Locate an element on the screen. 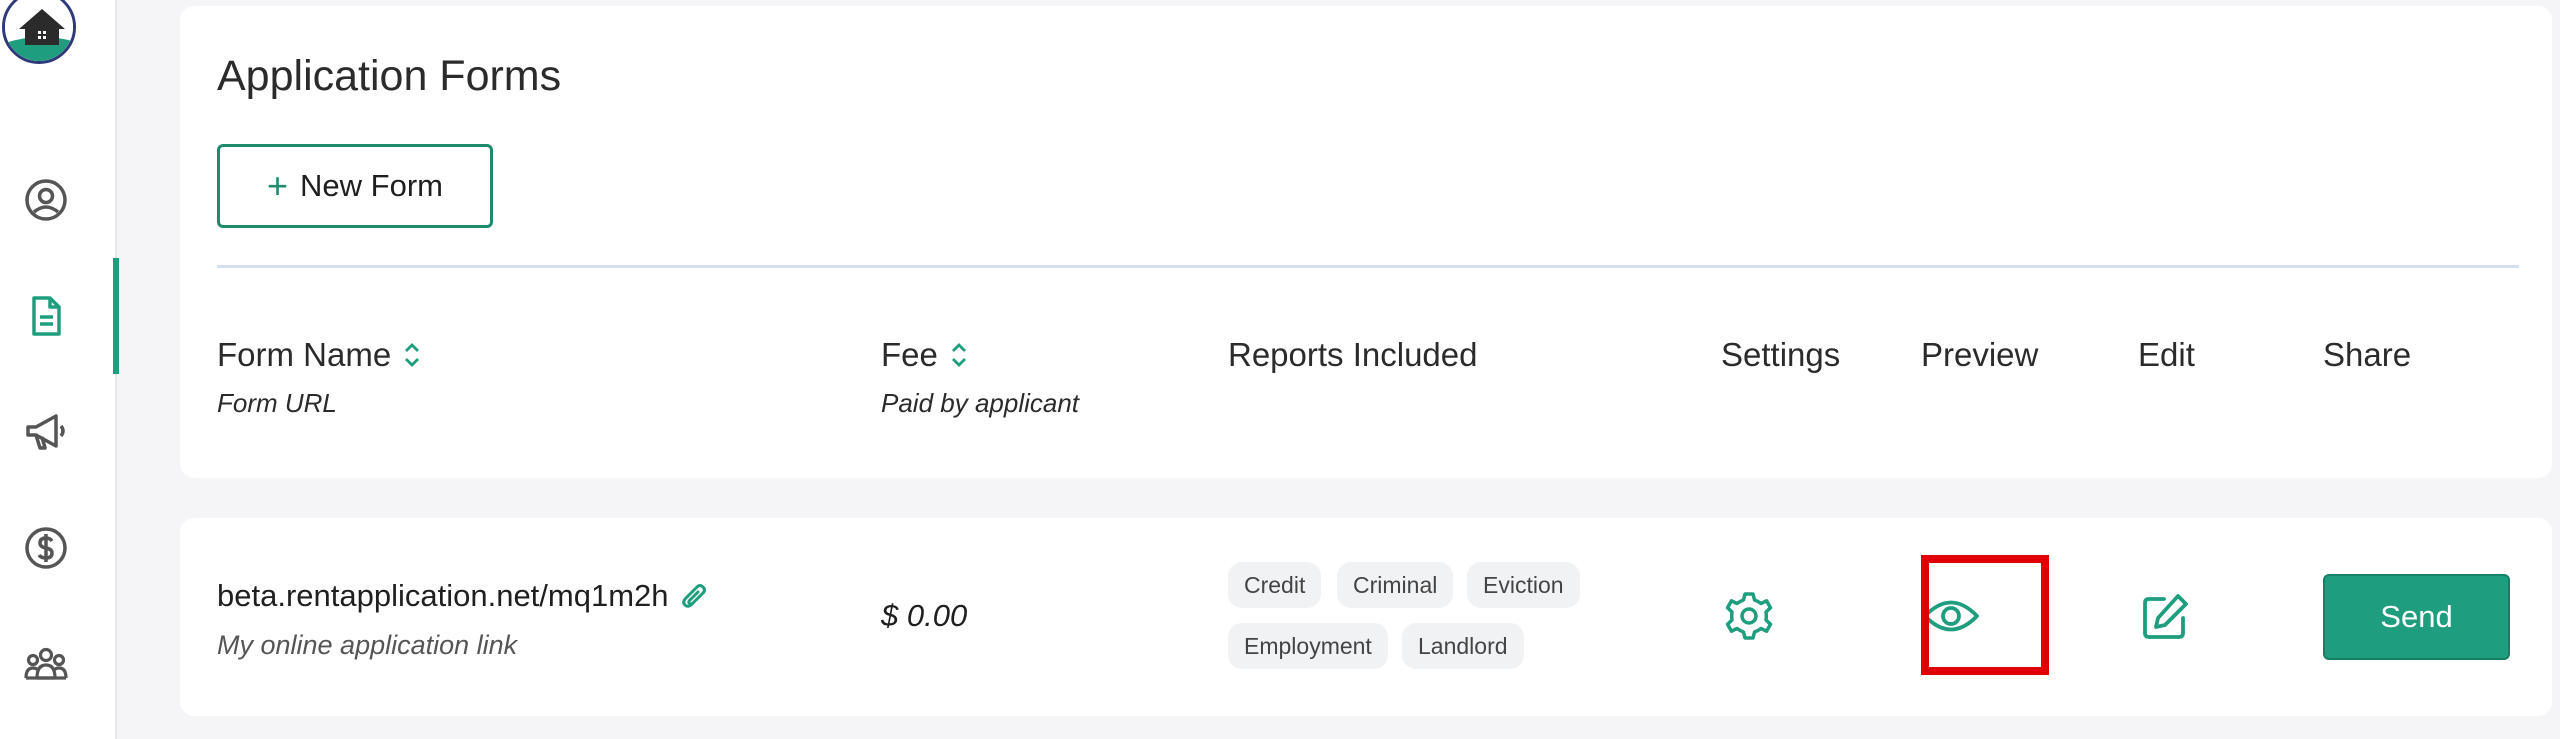  new-form-button: + New Form is located at coordinates (355, 186).